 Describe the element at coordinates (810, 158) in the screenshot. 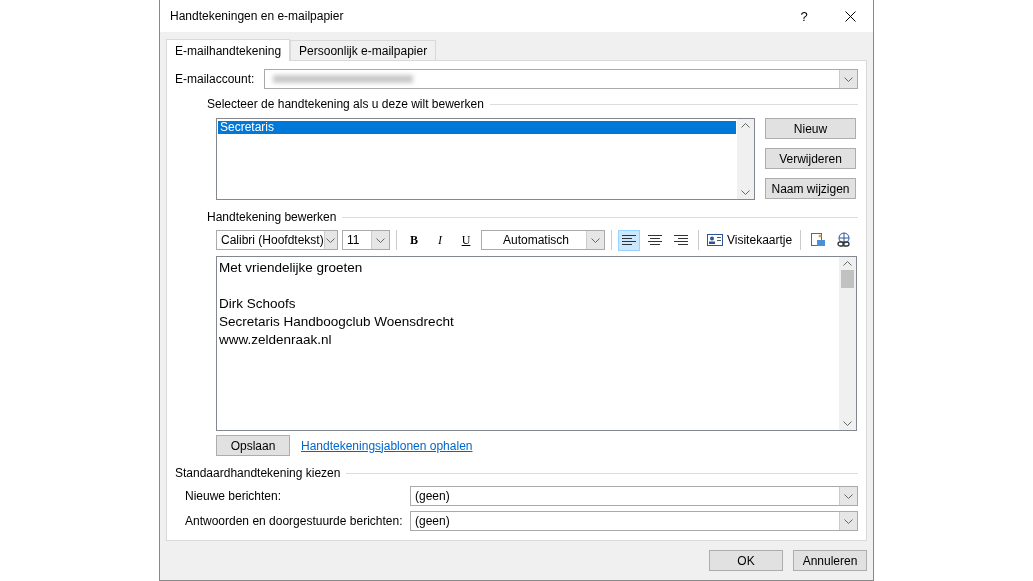

I see `action-button: Verwijderen` at that location.